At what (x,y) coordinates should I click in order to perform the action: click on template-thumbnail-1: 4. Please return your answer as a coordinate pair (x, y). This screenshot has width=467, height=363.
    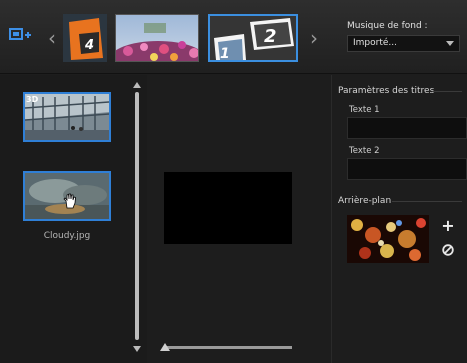
    Looking at the image, I should click on (85, 38).